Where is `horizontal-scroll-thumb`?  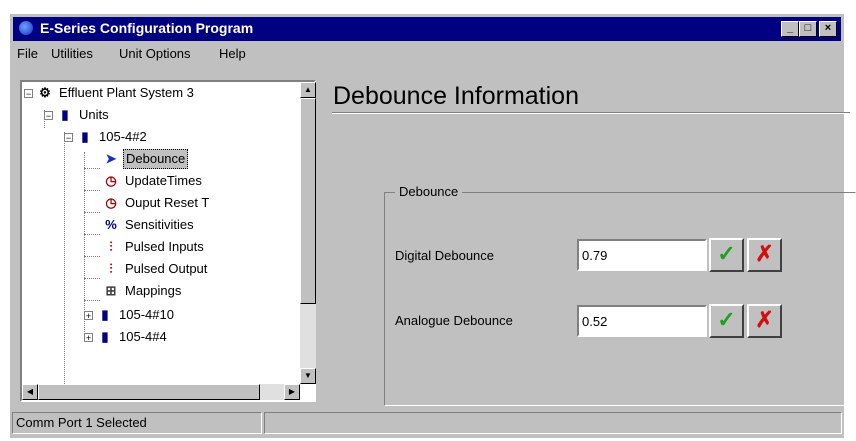 horizontal-scroll-thumb is located at coordinates (149, 392).